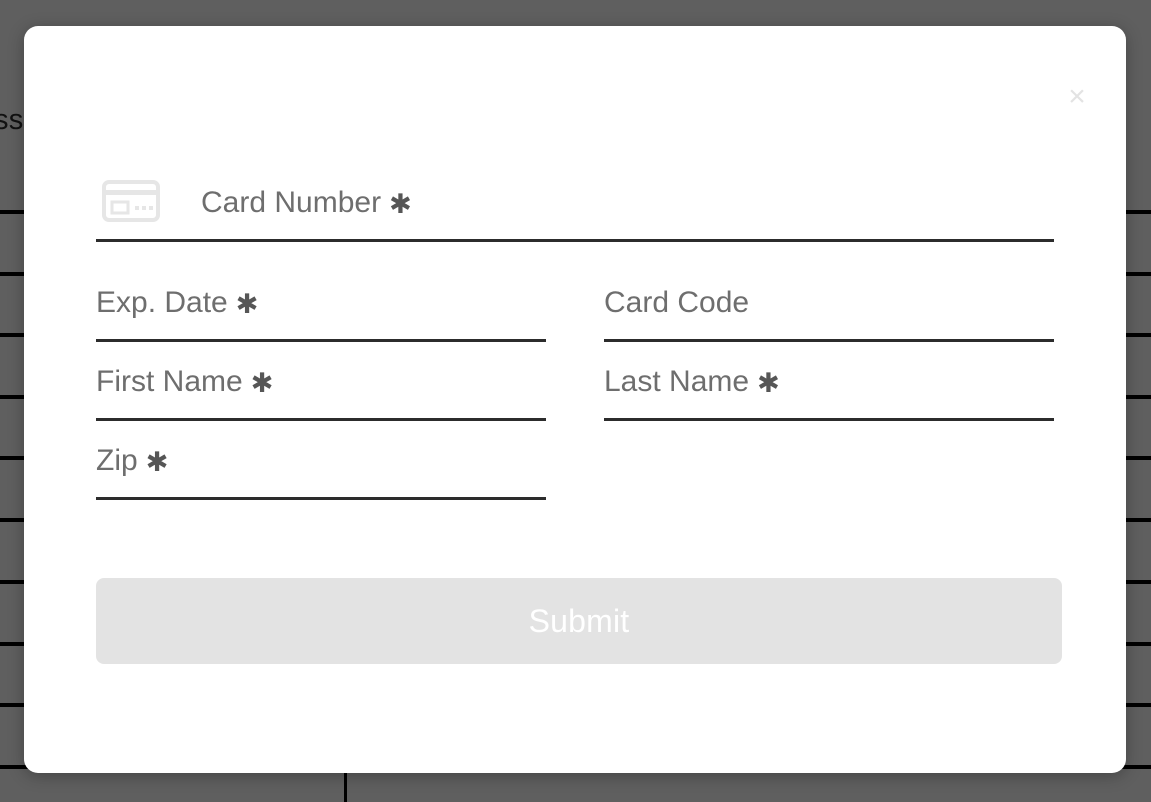 Image resolution: width=1151 pixels, height=802 pixels. Describe the element at coordinates (321, 394) in the screenshot. I see `first-name-input` at that location.